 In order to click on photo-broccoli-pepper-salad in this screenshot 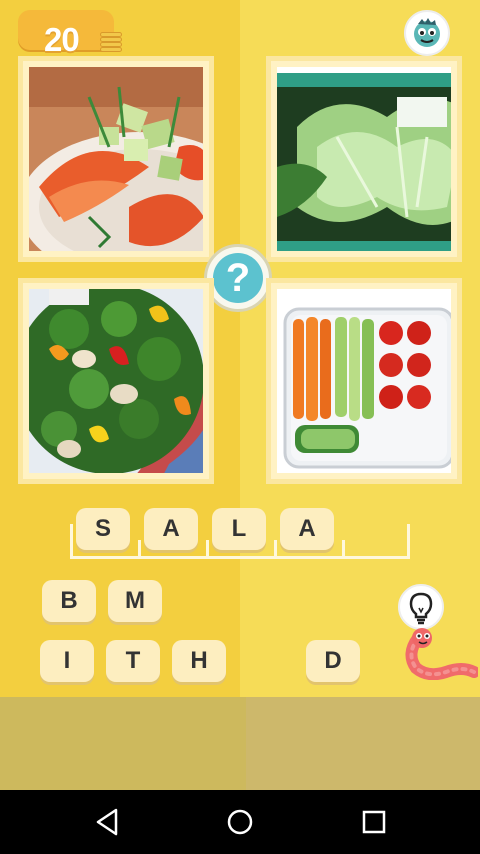, I will do `click(116, 381)`.